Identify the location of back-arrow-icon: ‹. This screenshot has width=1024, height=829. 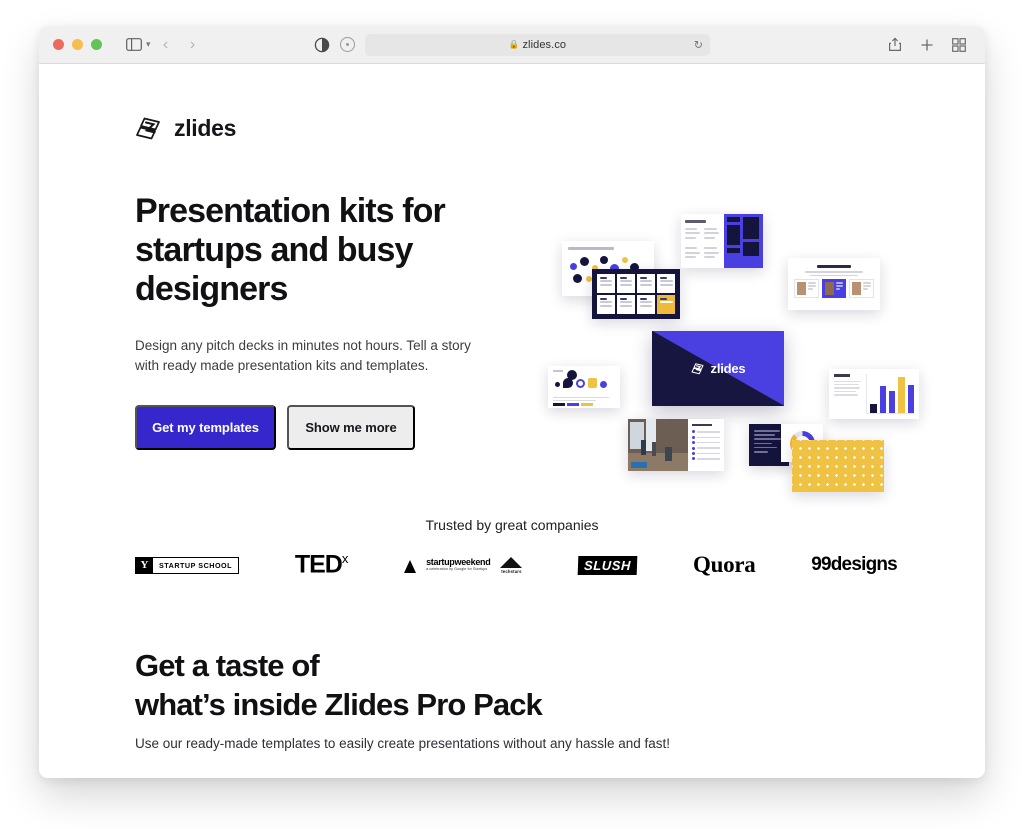
(165, 44).